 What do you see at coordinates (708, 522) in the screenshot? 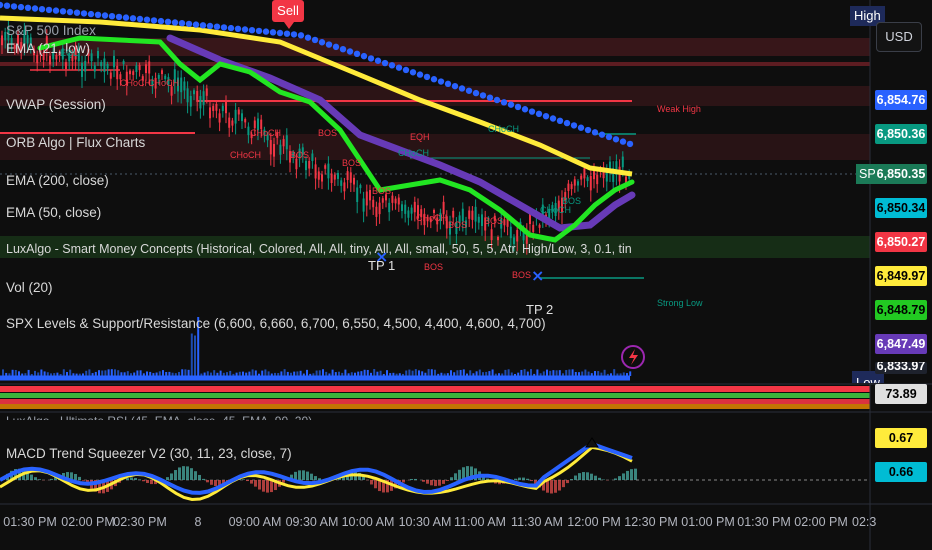
I see `time-axis-label: 01:00 PM` at bounding box center [708, 522].